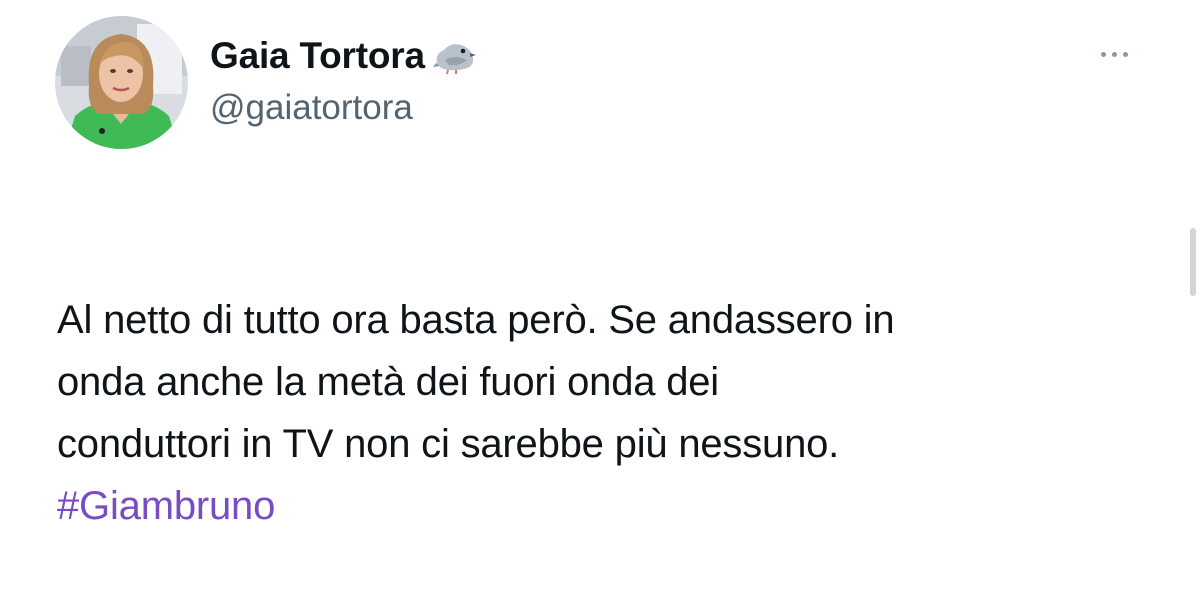 This screenshot has height=599, width=1200. I want to click on name-row: Gaia Tortora, so click(343, 56).